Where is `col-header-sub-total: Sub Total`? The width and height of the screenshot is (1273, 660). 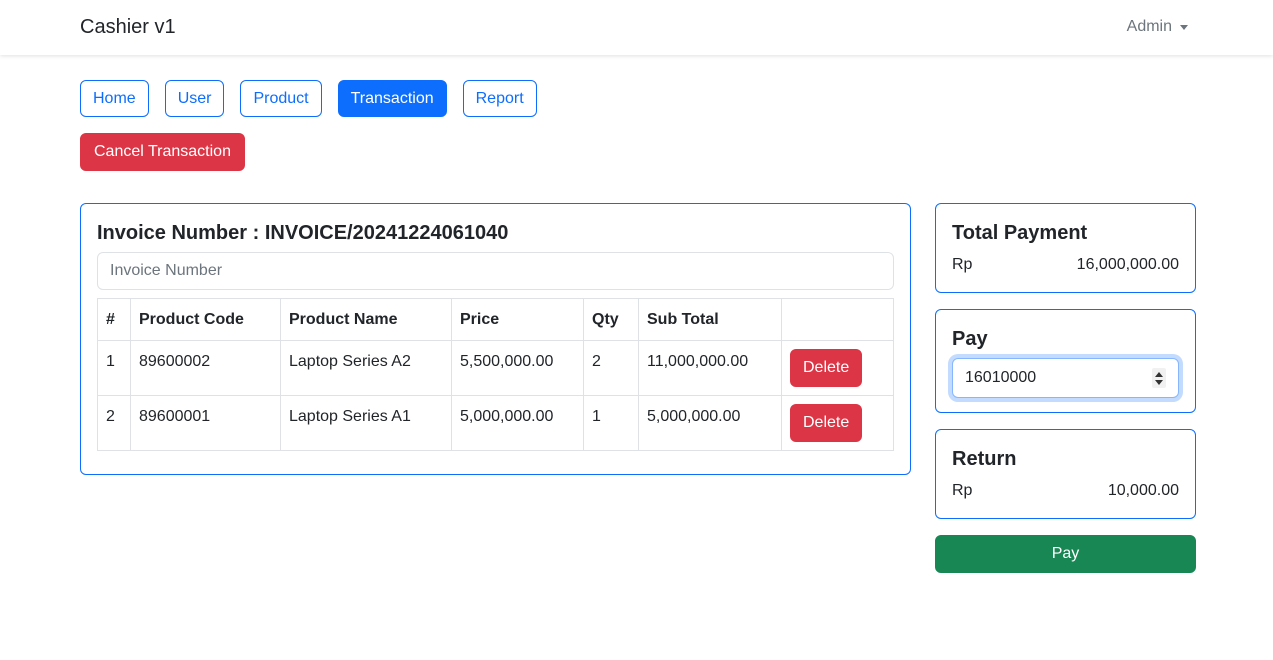 col-header-sub-total: Sub Total is located at coordinates (710, 319).